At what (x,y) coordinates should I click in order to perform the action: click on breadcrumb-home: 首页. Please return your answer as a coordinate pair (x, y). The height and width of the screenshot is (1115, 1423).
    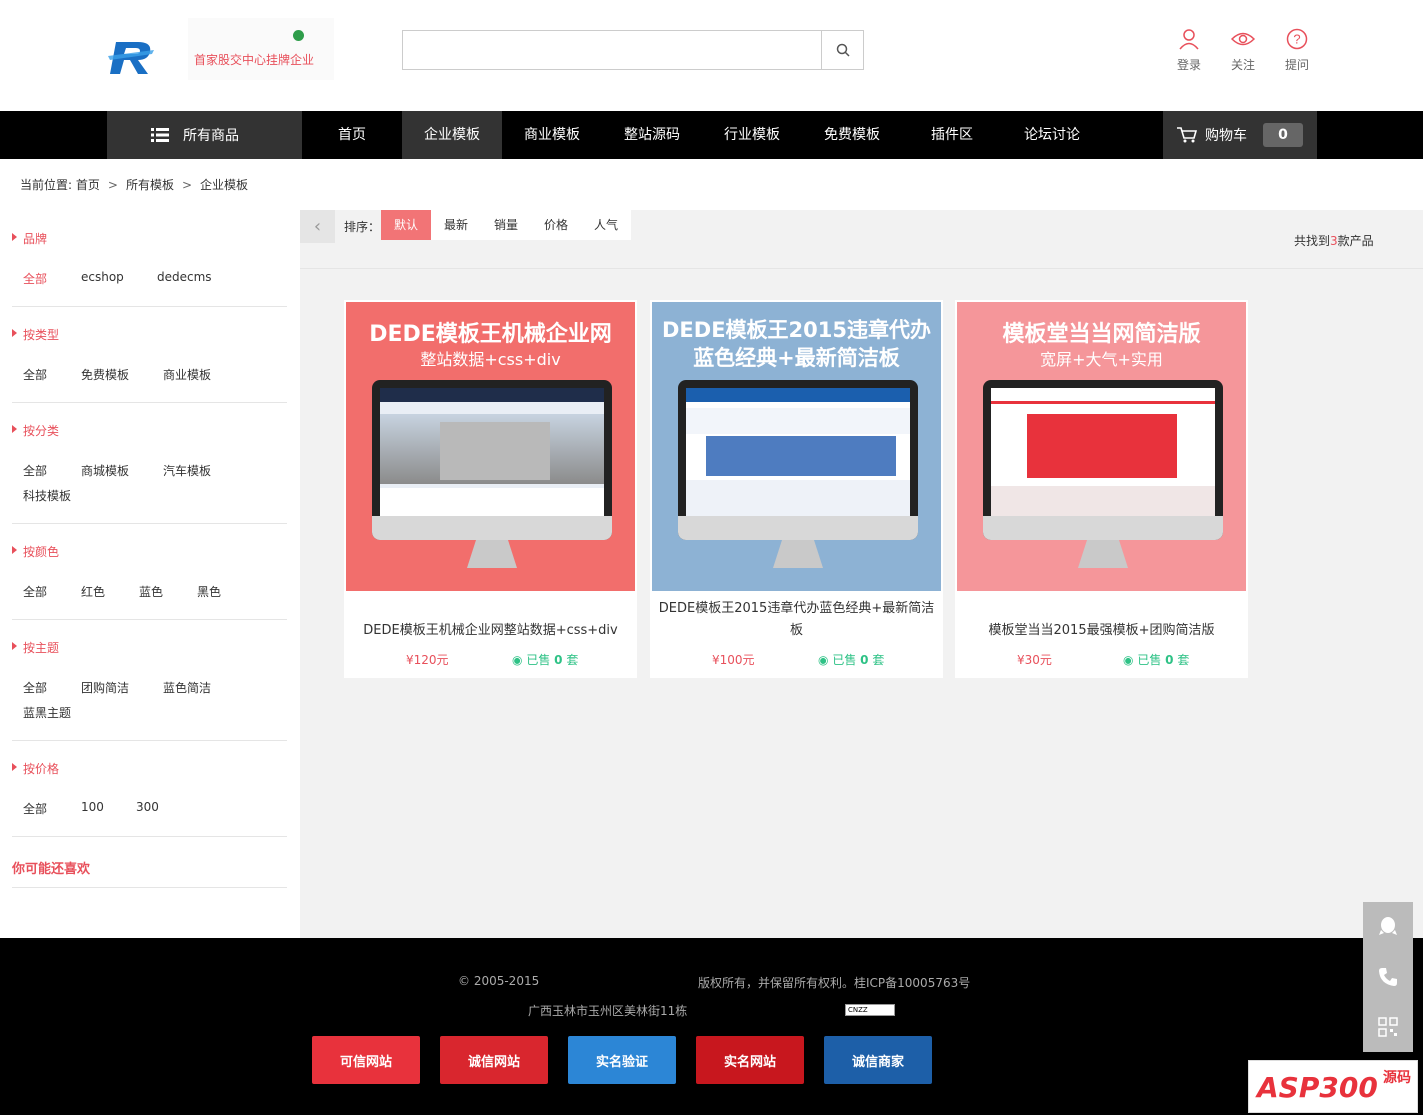
    Looking at the image, I should click on (88, 185).